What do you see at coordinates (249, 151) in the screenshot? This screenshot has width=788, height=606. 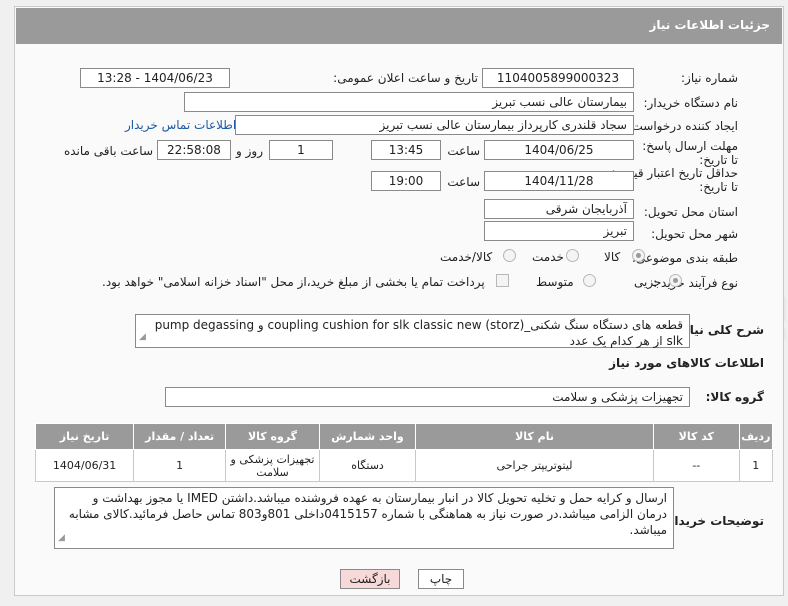 I see `day-and-label: روز و` at bounding box center [249, 151].